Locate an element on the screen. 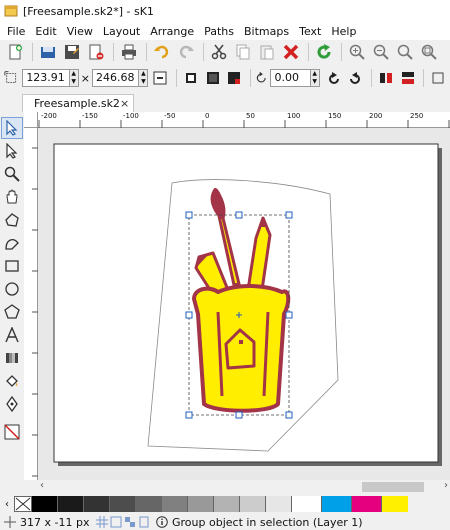 The width and height of the screenshot is (450, 530). menu-paths: Paths is located at coordinates (219, 31).